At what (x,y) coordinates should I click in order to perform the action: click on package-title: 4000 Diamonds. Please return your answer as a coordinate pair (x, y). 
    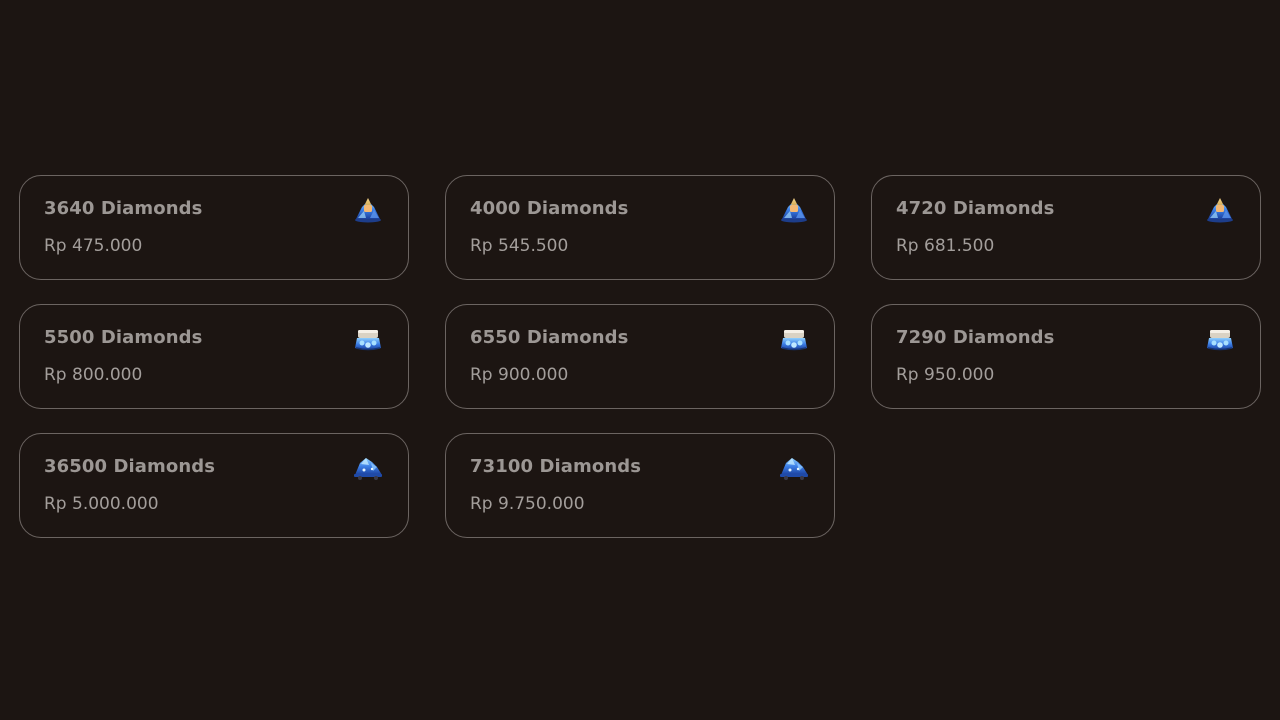
    Looking at the image, I should click on (549, 208).